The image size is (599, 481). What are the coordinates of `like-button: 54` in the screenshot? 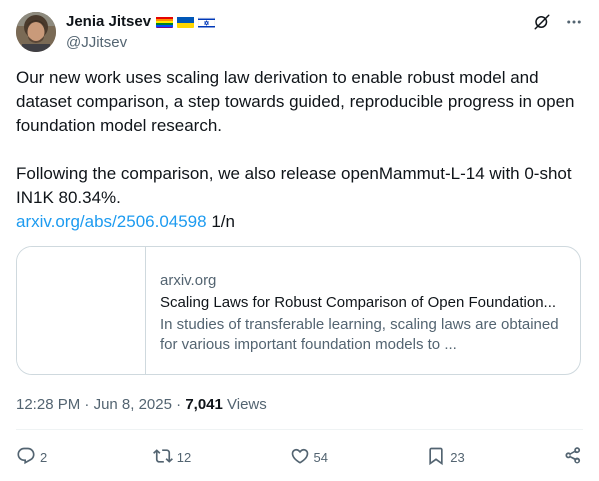 It's located at (310, 457).